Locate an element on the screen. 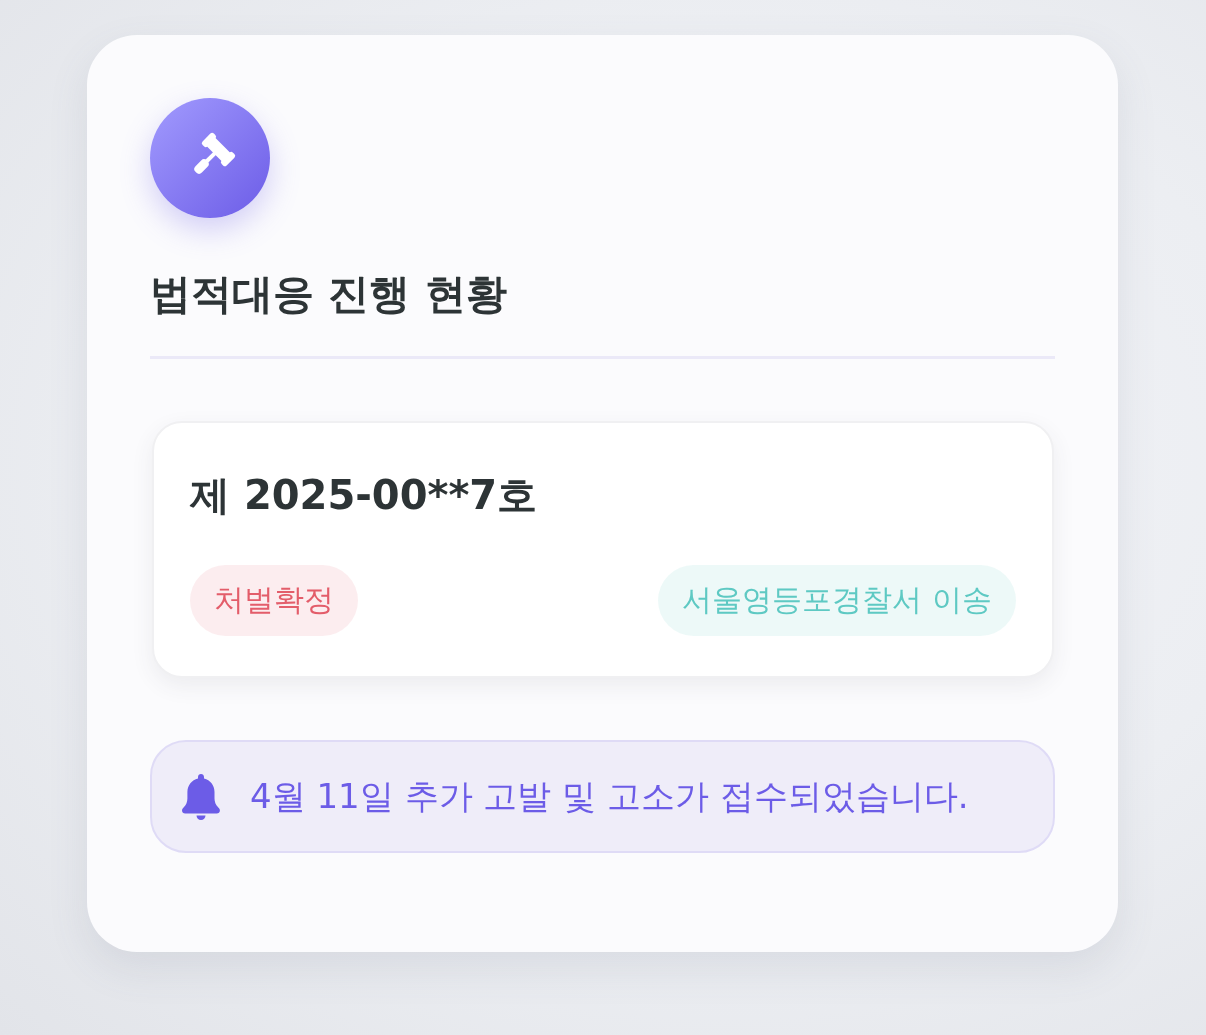 This screenshot has width=1206, height=1035. status-tag: 서울영등포경찰서 이송 is located at coordinates (837, 601).